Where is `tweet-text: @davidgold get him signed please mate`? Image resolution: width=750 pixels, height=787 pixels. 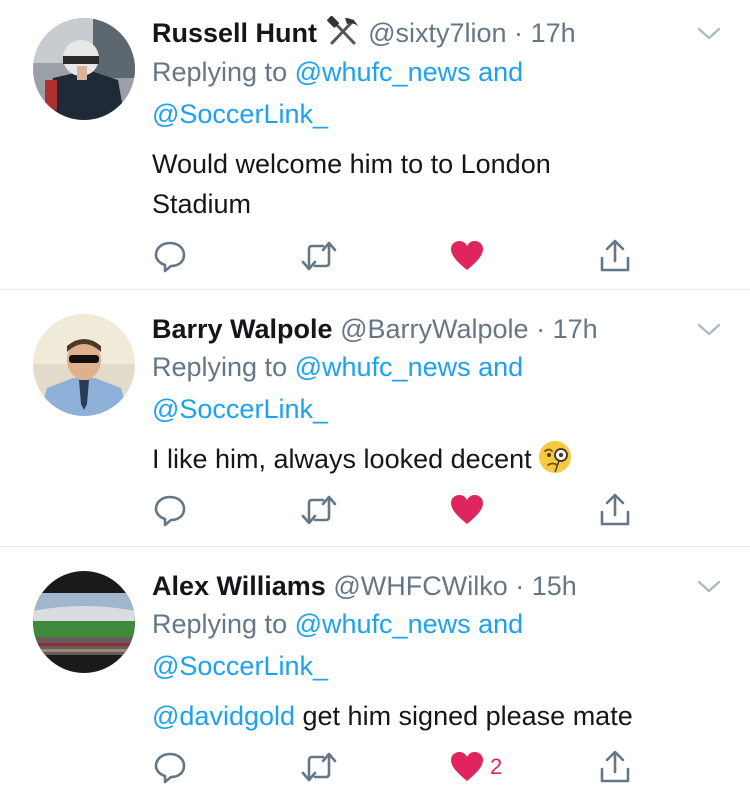 tweet-text: @davidgold get him signed please mate is located at coordinates (432, 716).